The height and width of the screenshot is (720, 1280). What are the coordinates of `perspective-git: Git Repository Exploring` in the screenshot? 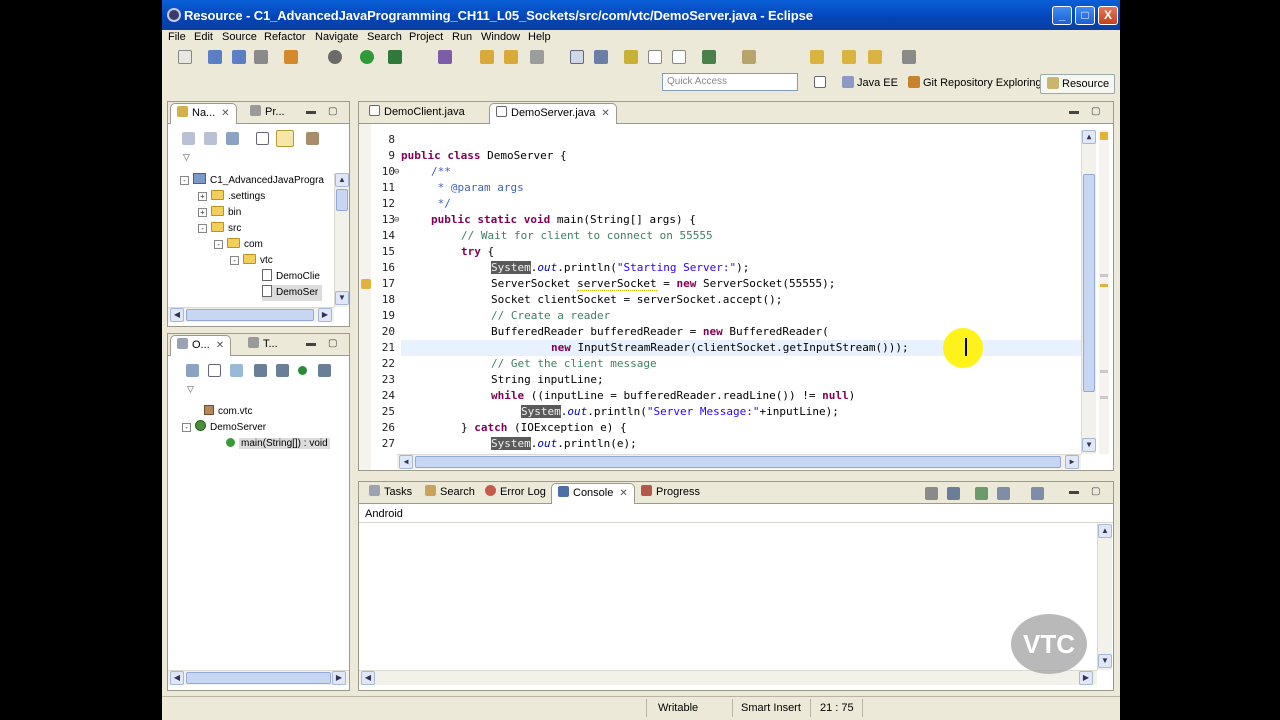 It's located at (975, 84).